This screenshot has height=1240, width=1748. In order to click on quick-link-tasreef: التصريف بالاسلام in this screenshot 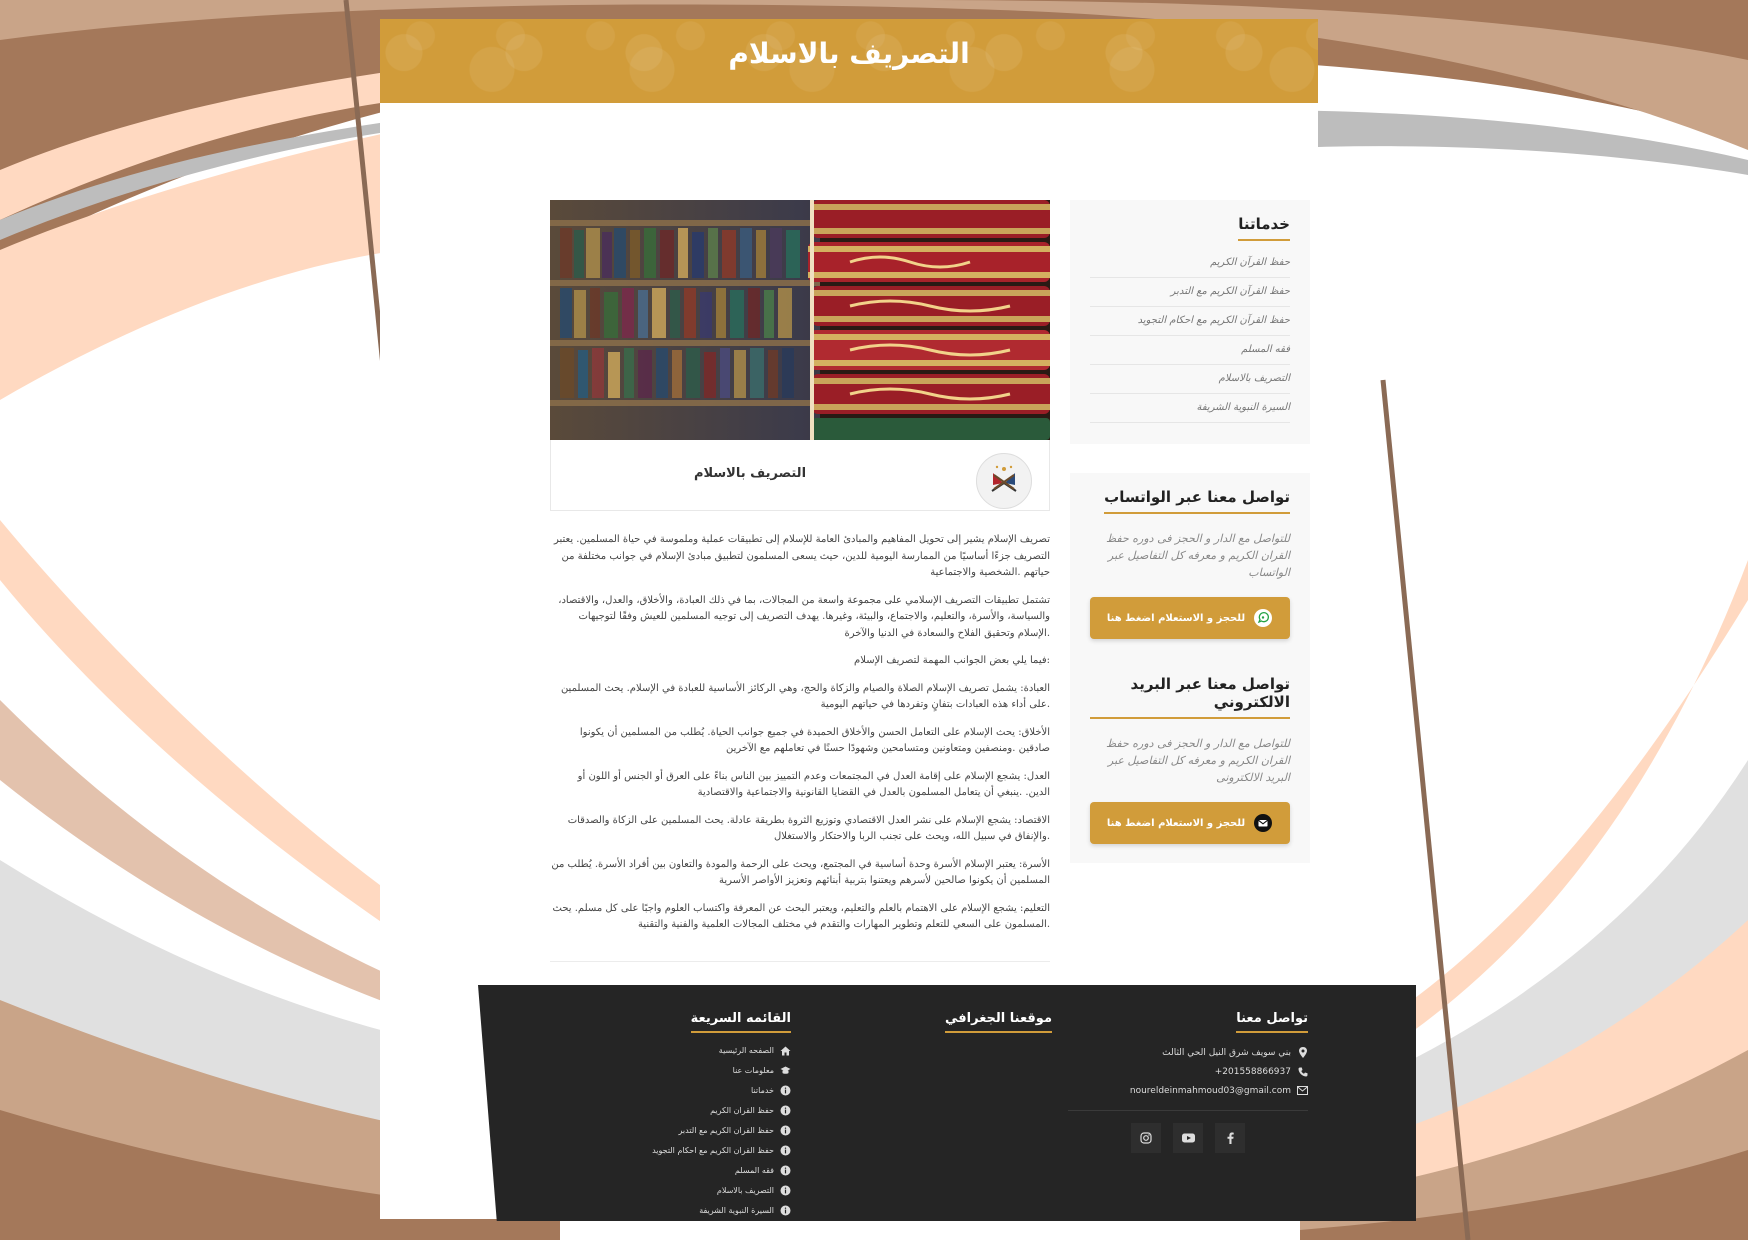, I will do `click(691, 1190)`.